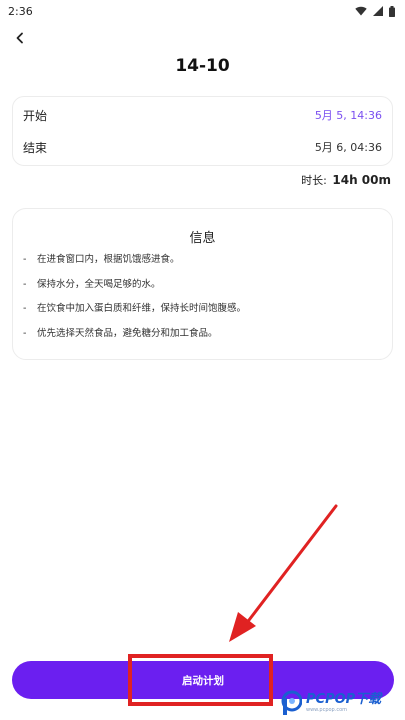 This screenshot has height=720, width=405. I want to click on watermark-text: PCPOP下载 www.pcpop.com, so click(343, 703).